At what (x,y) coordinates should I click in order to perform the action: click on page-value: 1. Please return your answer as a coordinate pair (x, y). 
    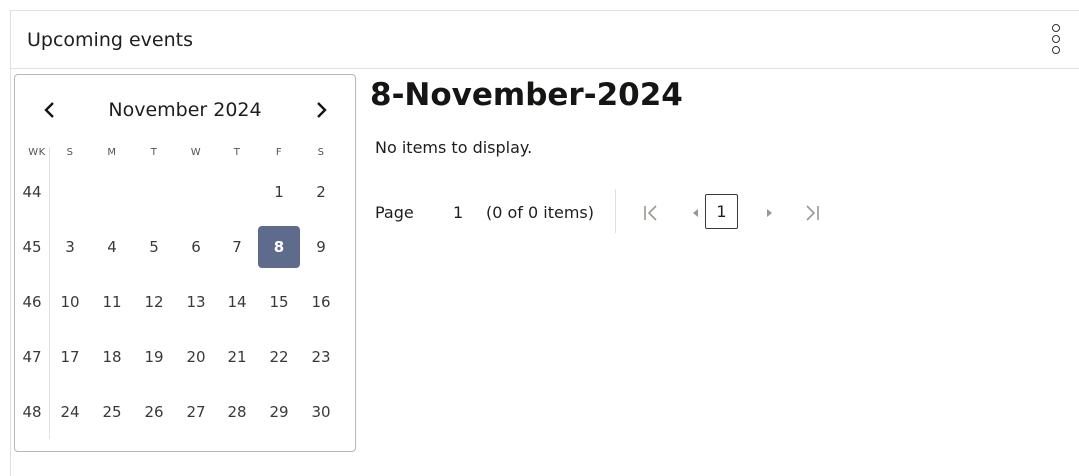
    Looking at the image, I should click on (458, 212).